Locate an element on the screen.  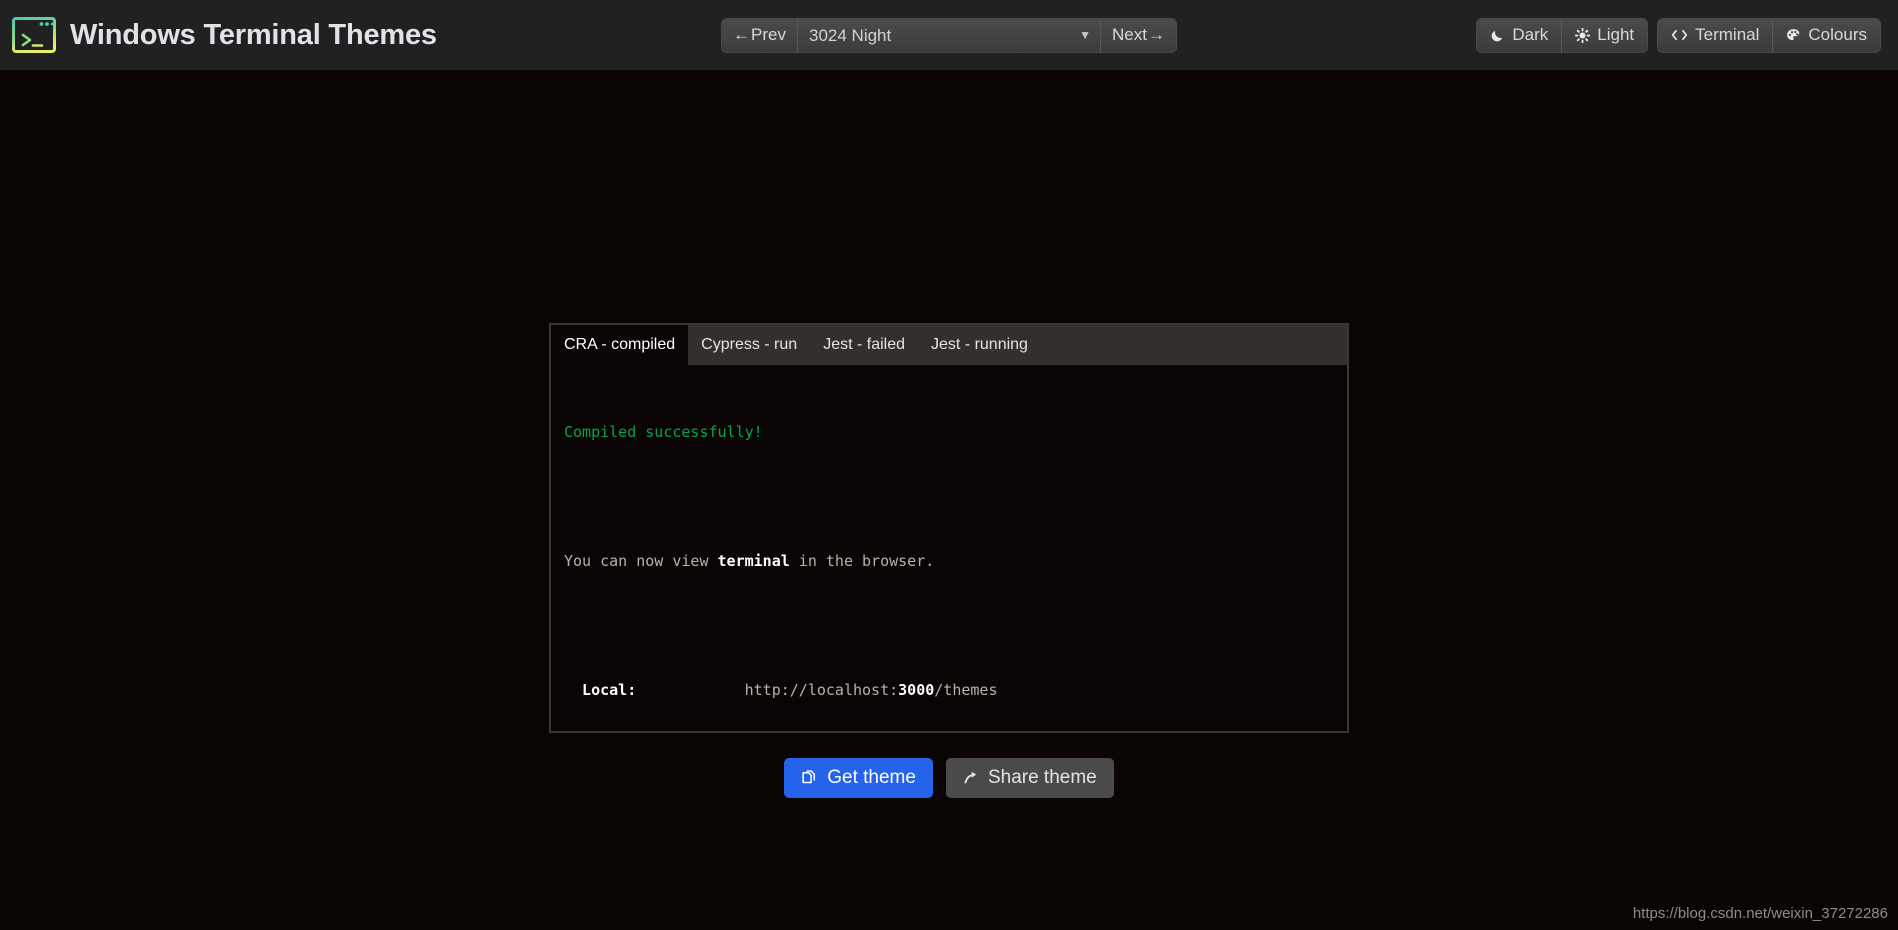
theme-actions: Get theme Share theme is located at coordinates (949, 778).